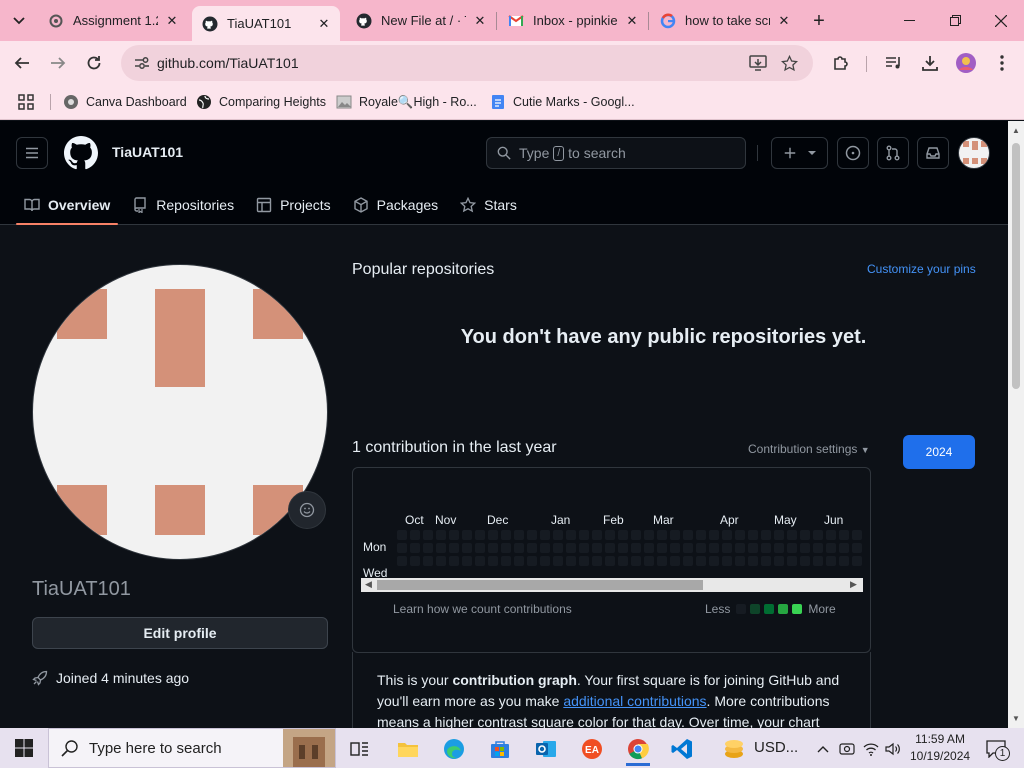 This screenshot has height=768, width=1024. I want to click on set-status-button, so click(307, 510).